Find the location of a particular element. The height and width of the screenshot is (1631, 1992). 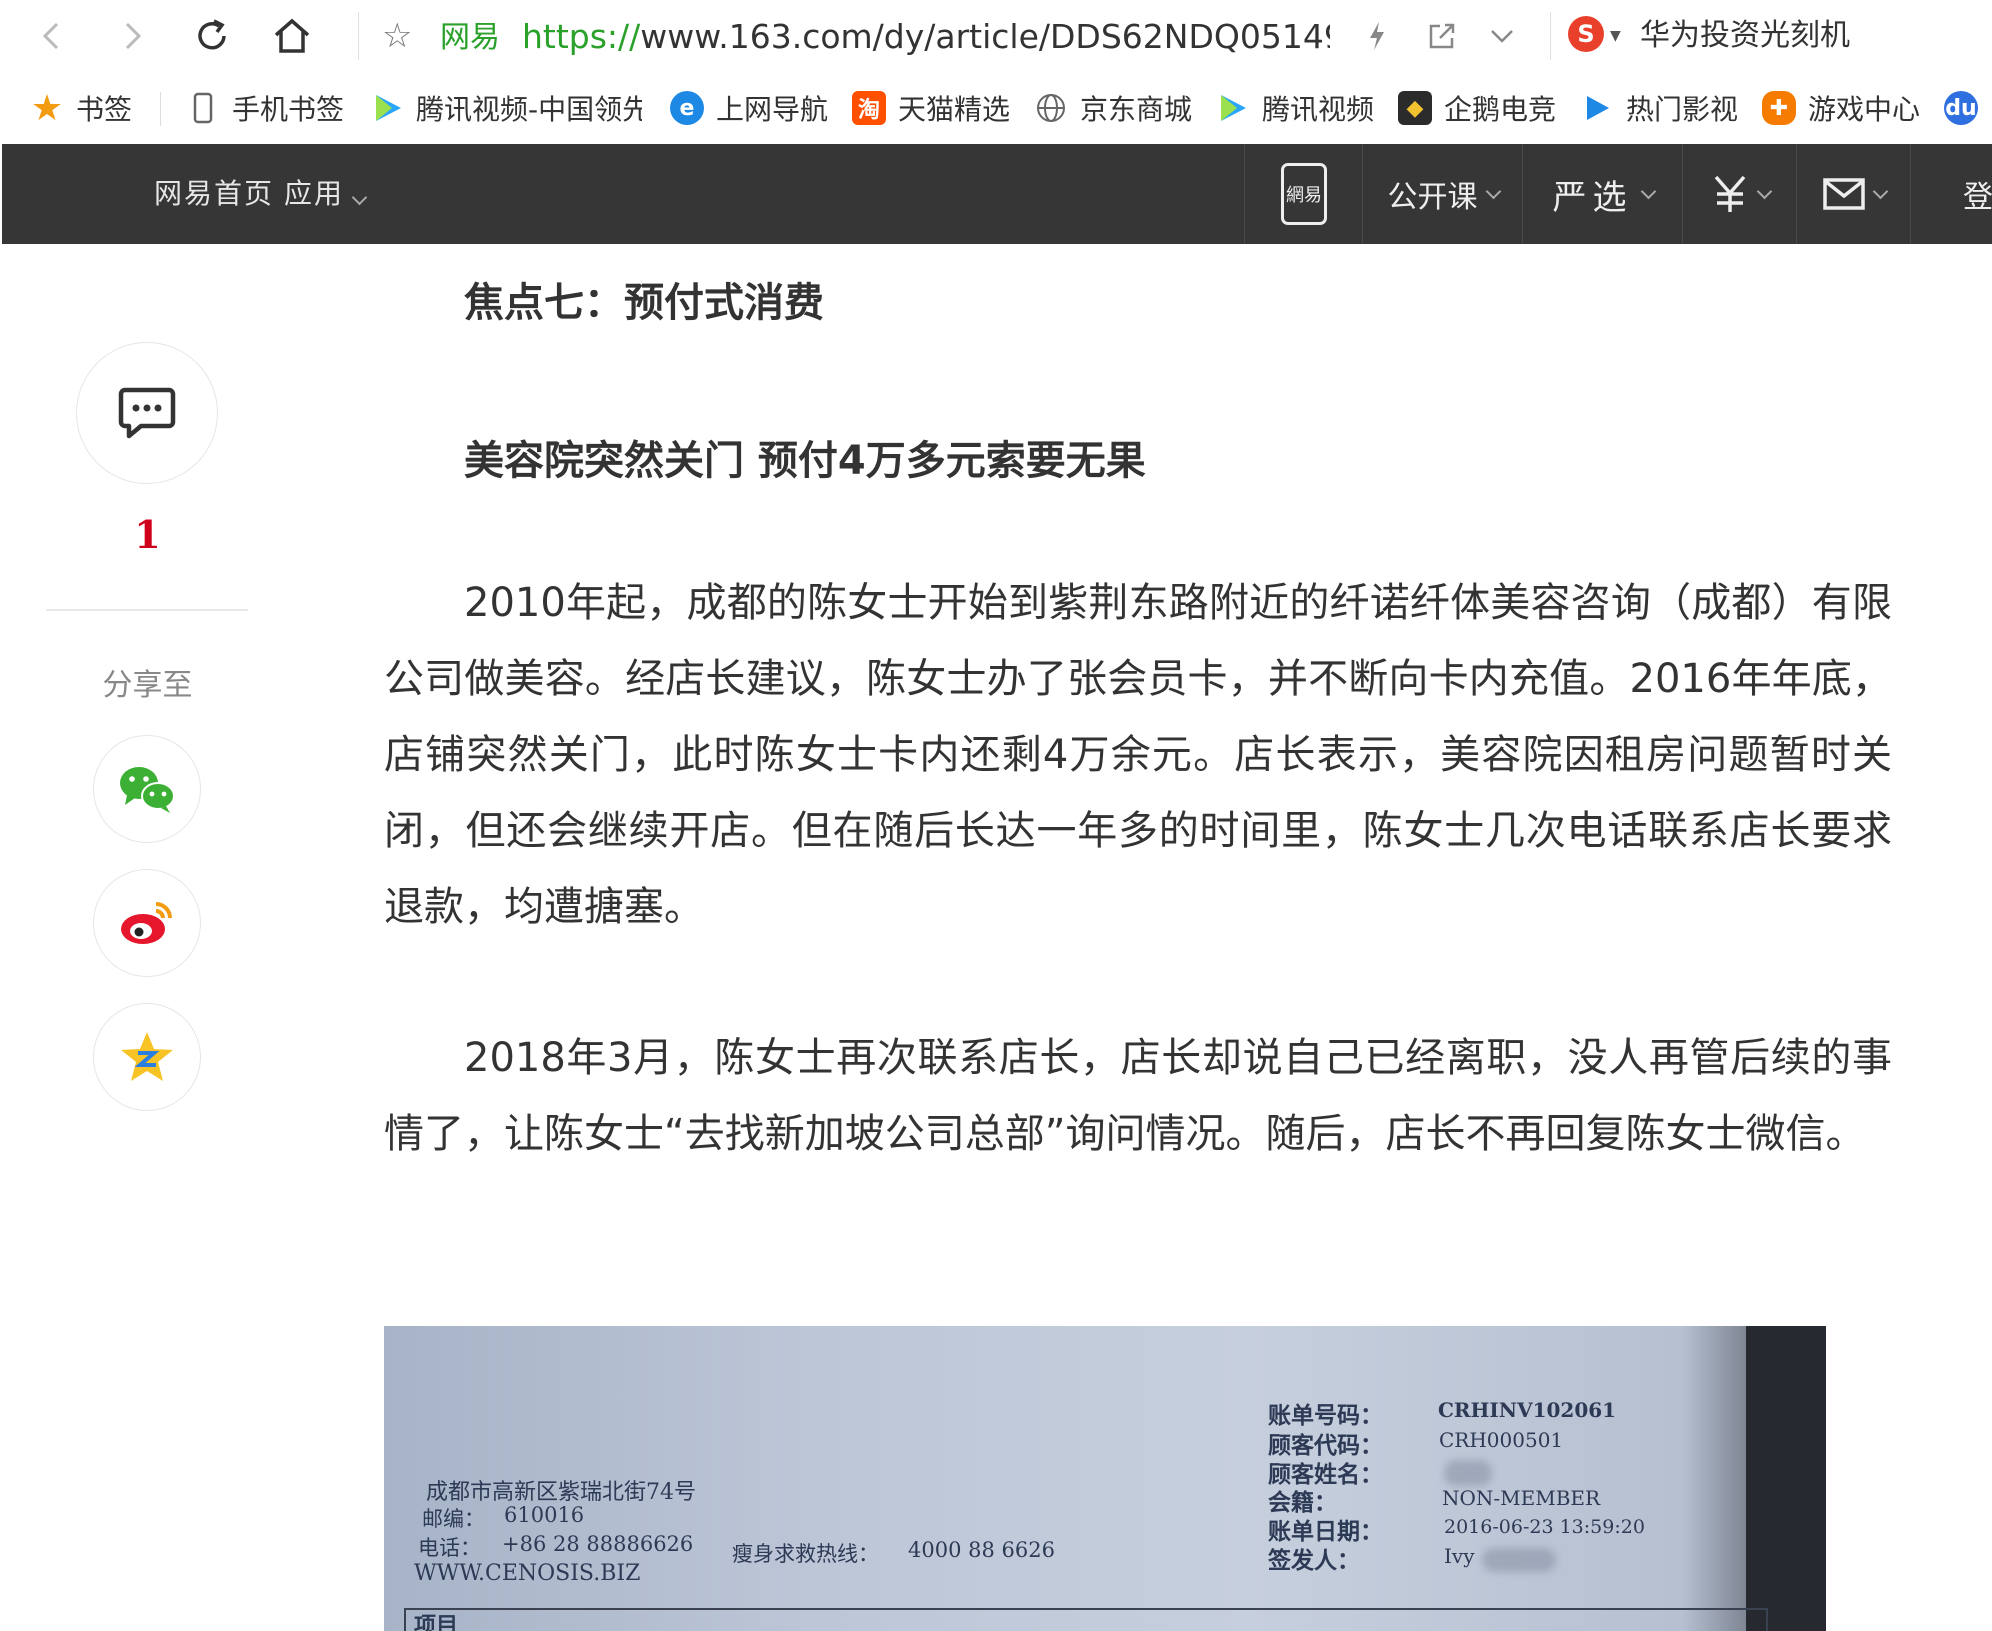

share-weibo-button is located at coordinates (147, 923).